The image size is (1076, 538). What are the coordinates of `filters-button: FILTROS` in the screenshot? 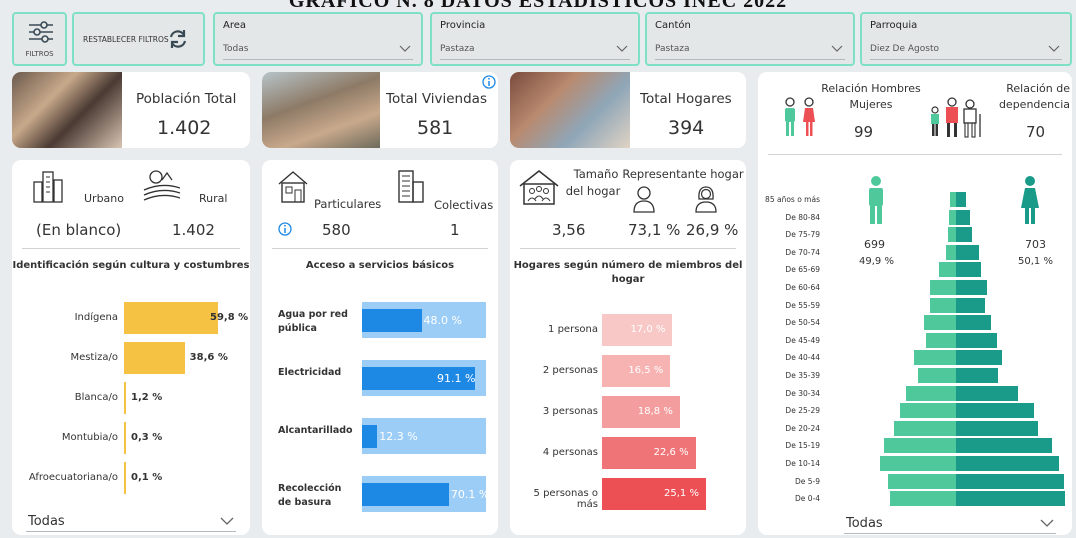 It's located at (39, 39).